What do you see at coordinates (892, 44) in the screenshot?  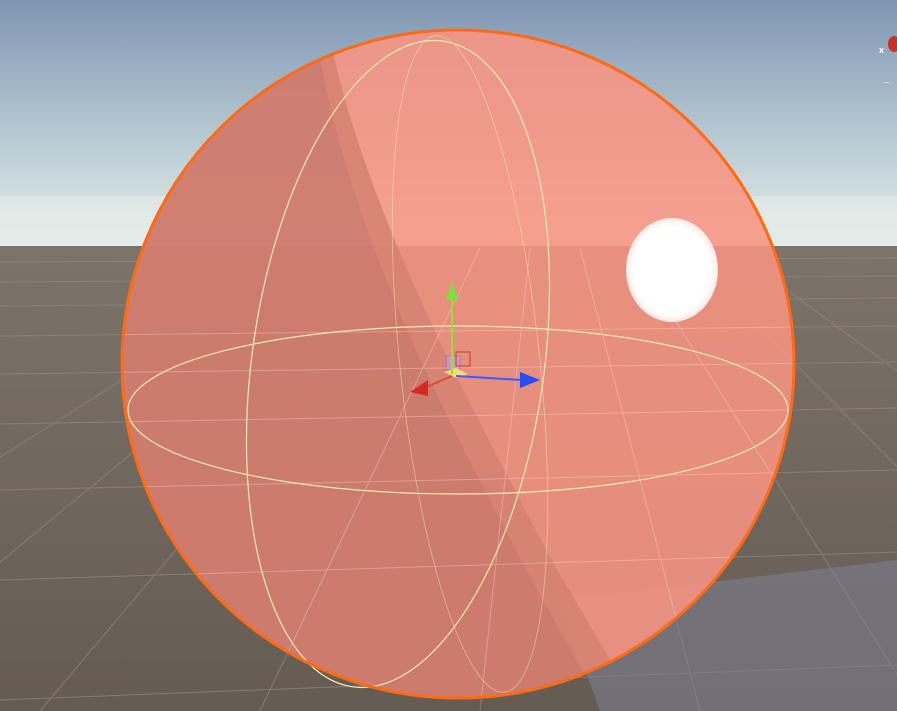 I see `x-axis-cone-icon` at bounding box center [892, 44].